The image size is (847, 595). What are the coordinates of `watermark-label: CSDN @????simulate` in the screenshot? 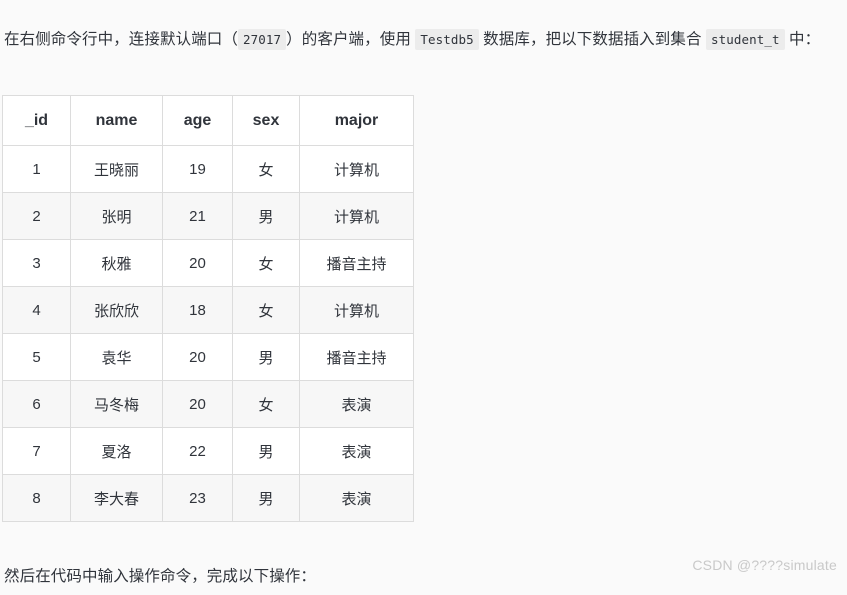 It's located at (764, 565).